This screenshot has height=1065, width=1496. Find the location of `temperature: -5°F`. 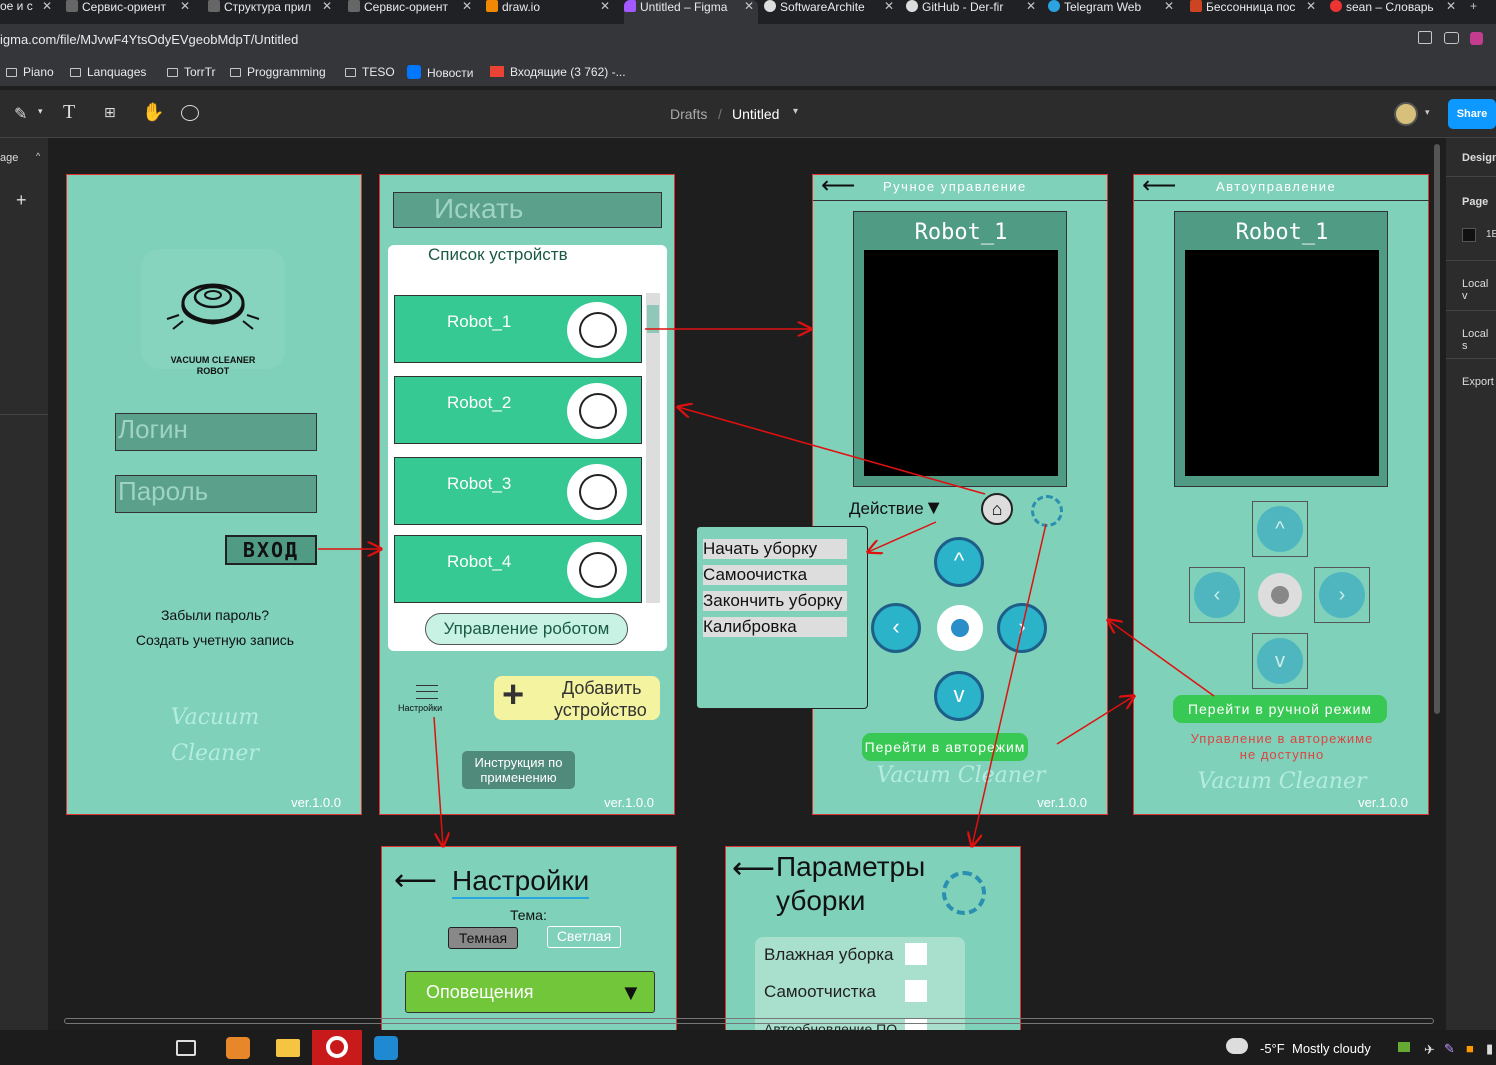

temperature: -5°F is located at coordinates (1272, 1048).